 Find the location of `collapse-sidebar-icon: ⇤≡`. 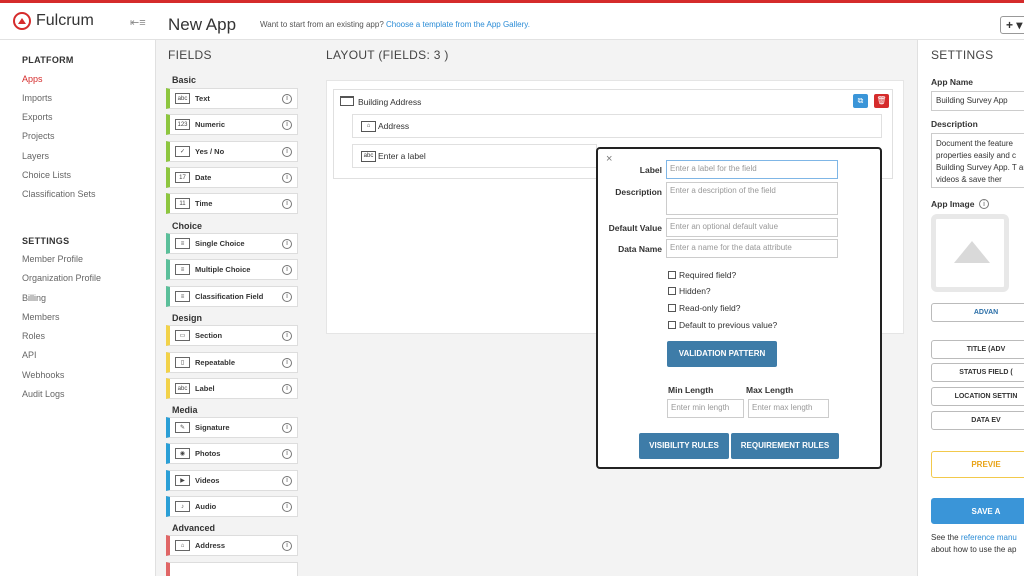

collapse-sidebar-icon: ⇤≡ is located at coordinates (138, 22).